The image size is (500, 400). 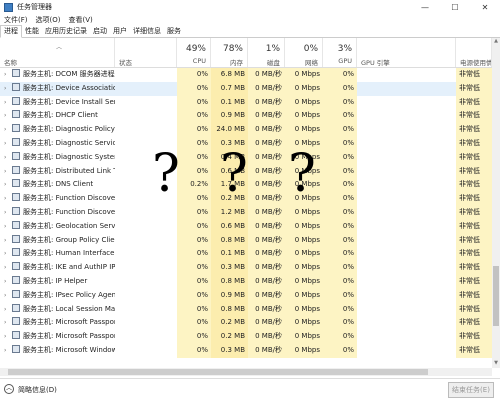 What do you see at coordinates (37, 390) in the screenshot?
I see `fewer-details-link: 简略信息(D)` at bounding box center [37, 390].